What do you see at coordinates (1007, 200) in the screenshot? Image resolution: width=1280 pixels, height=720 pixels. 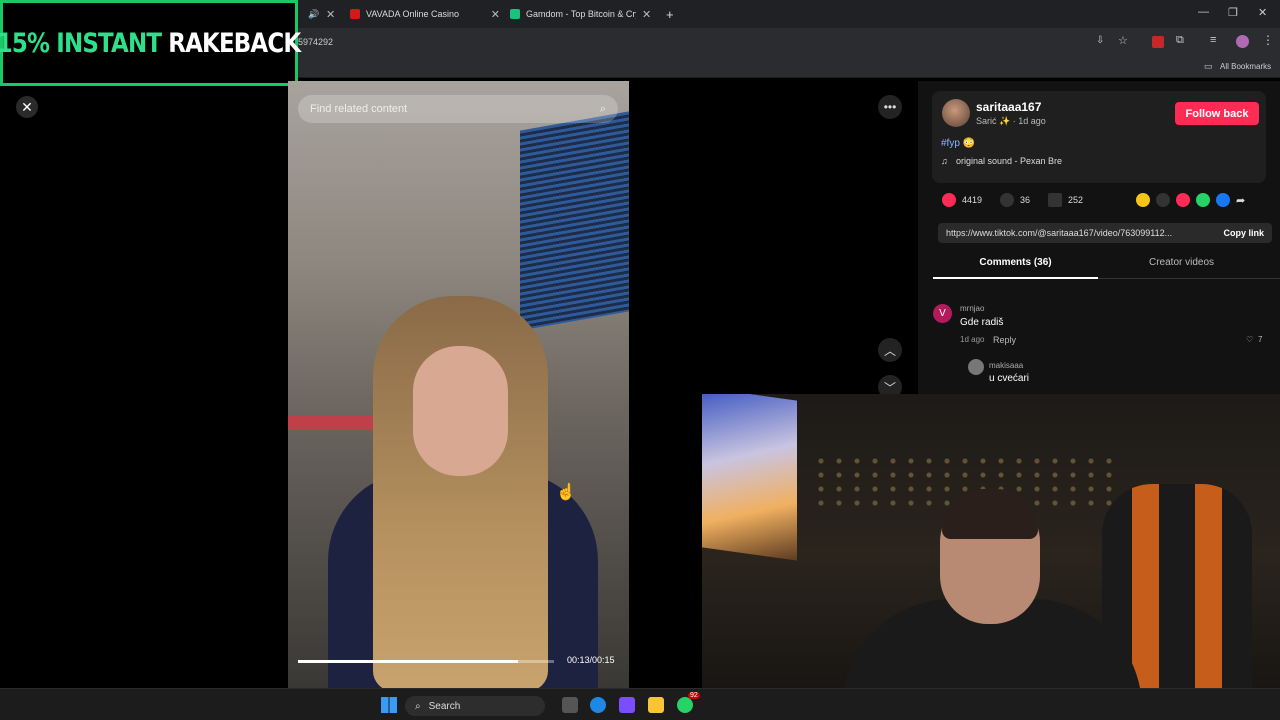 I see `comment-icon` at bounding box center [1007, 200].